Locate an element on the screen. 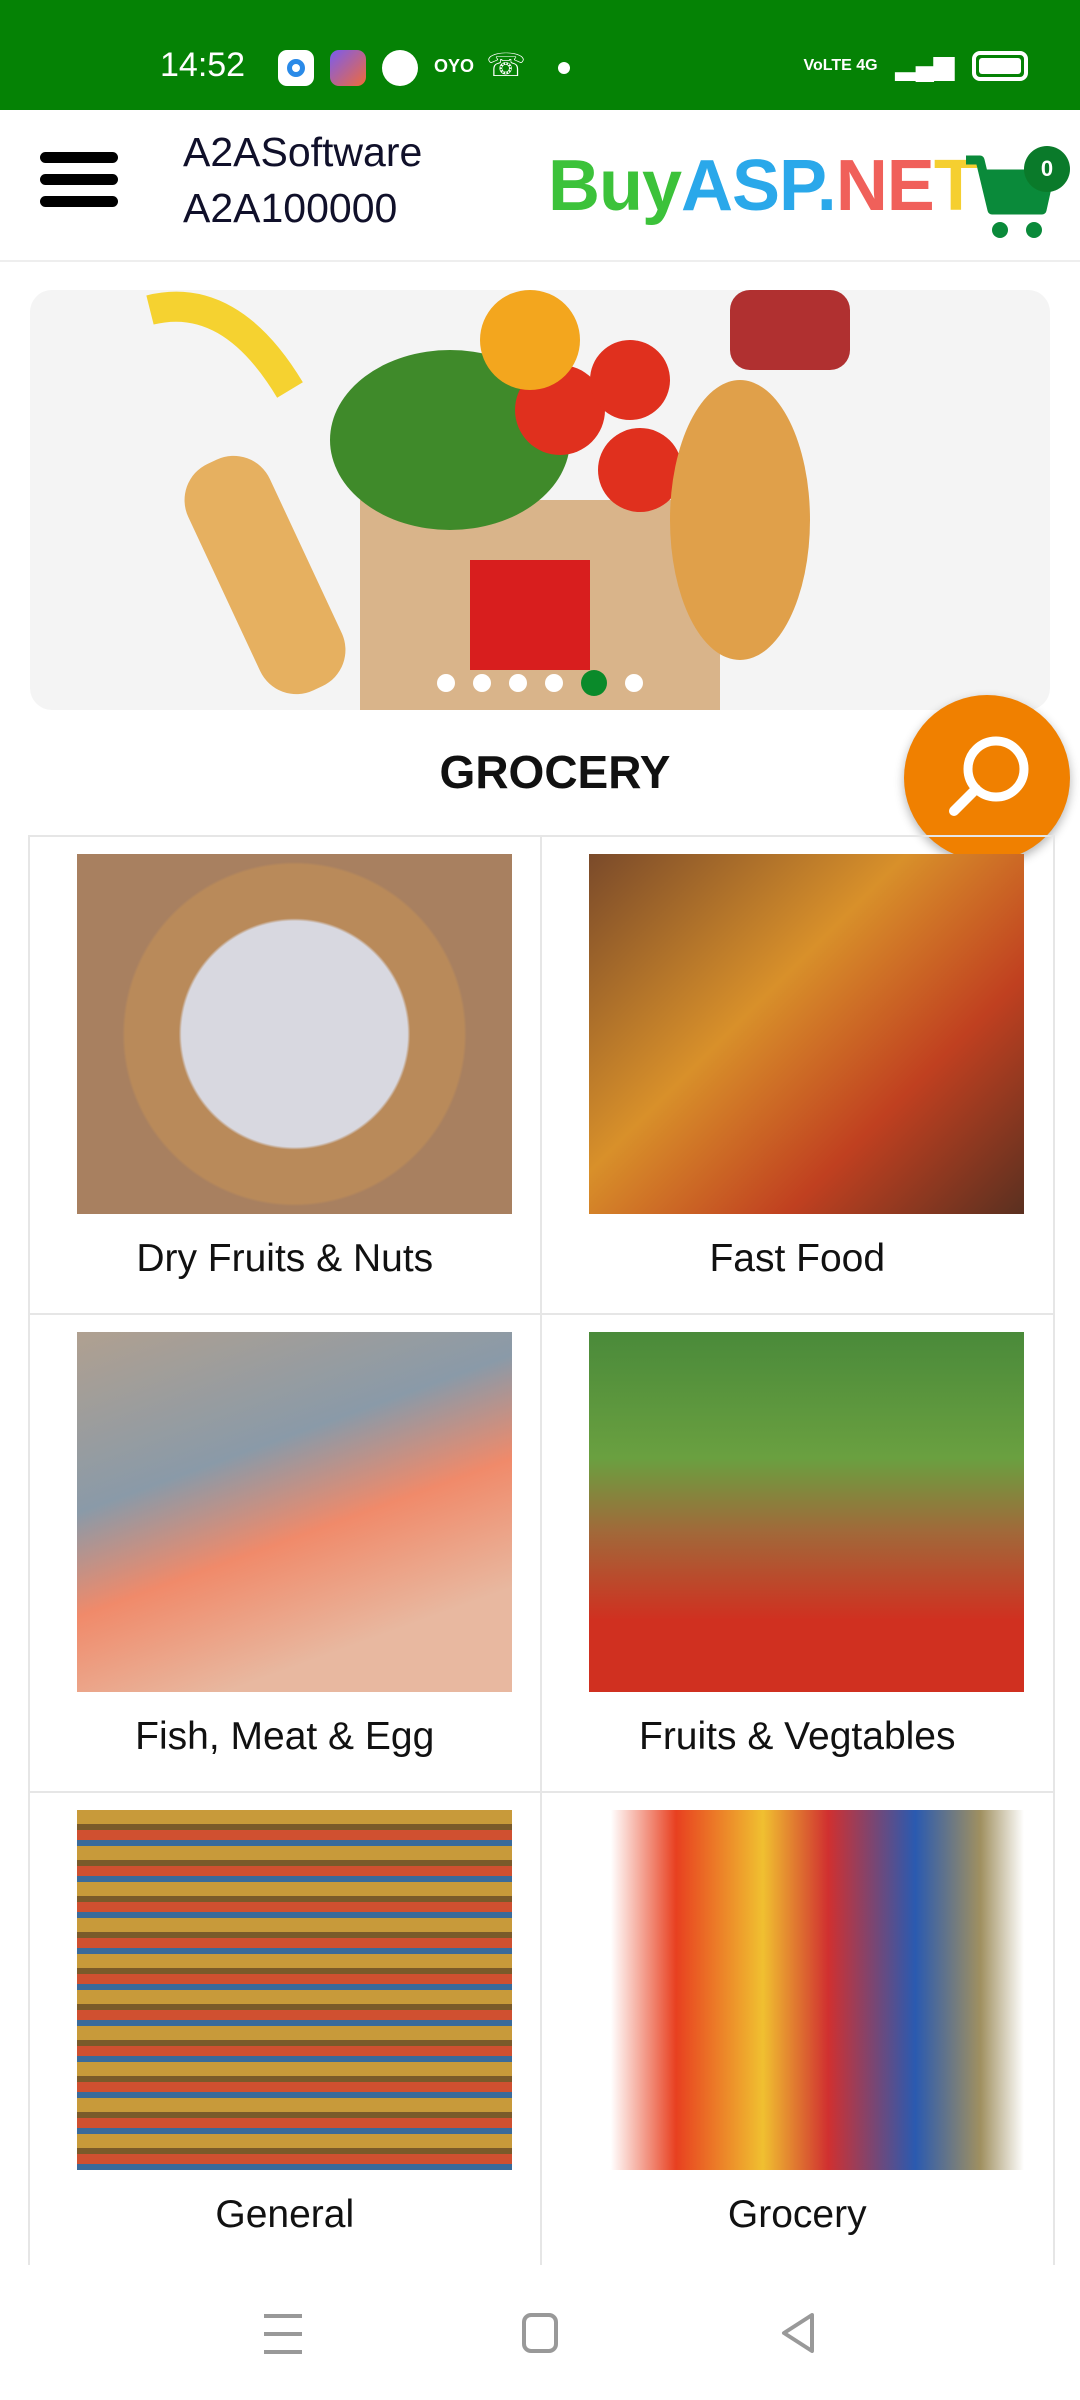 This screenshot has height=2400, width=1080. banner-image is located at coordinates (498, 500).